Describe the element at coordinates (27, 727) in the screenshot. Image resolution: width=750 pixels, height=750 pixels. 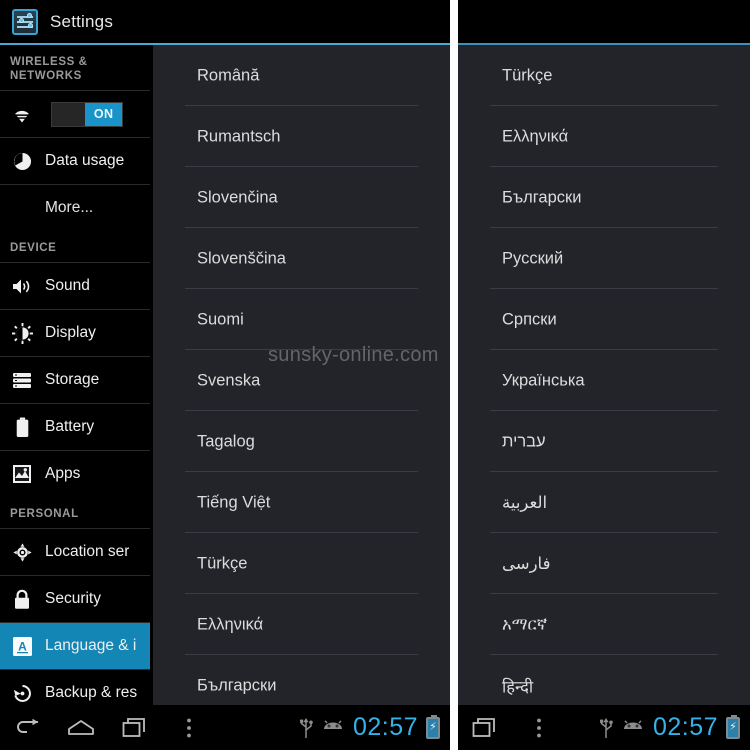
I see `back-arrow-icon` at that location.